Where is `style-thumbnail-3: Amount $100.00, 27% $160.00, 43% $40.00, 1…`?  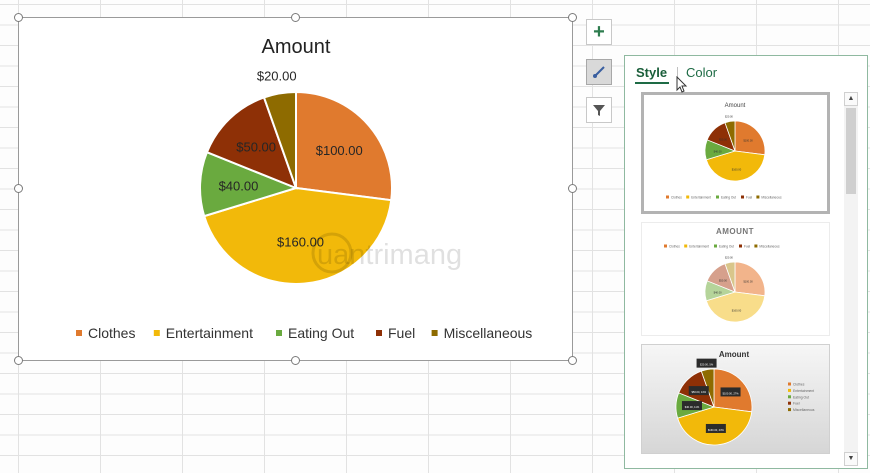 style-thumbnail-3: Amount $100.00, 27% $160.00, 43% $40.00, 1… is located at coordinates (735, 399).